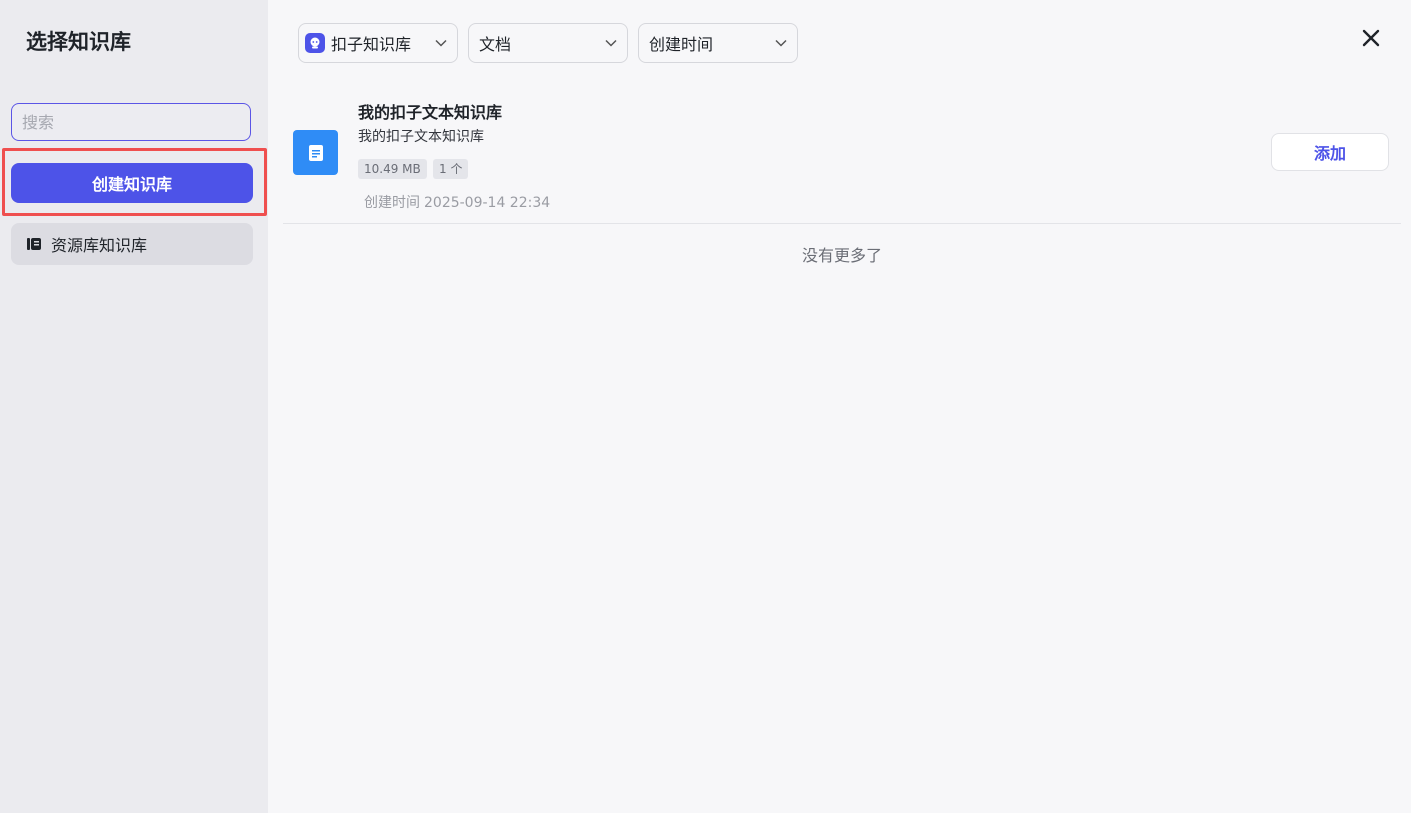  Describe the element at coordinates (131, 122) in the screenshot. I see `search-input` at that location.